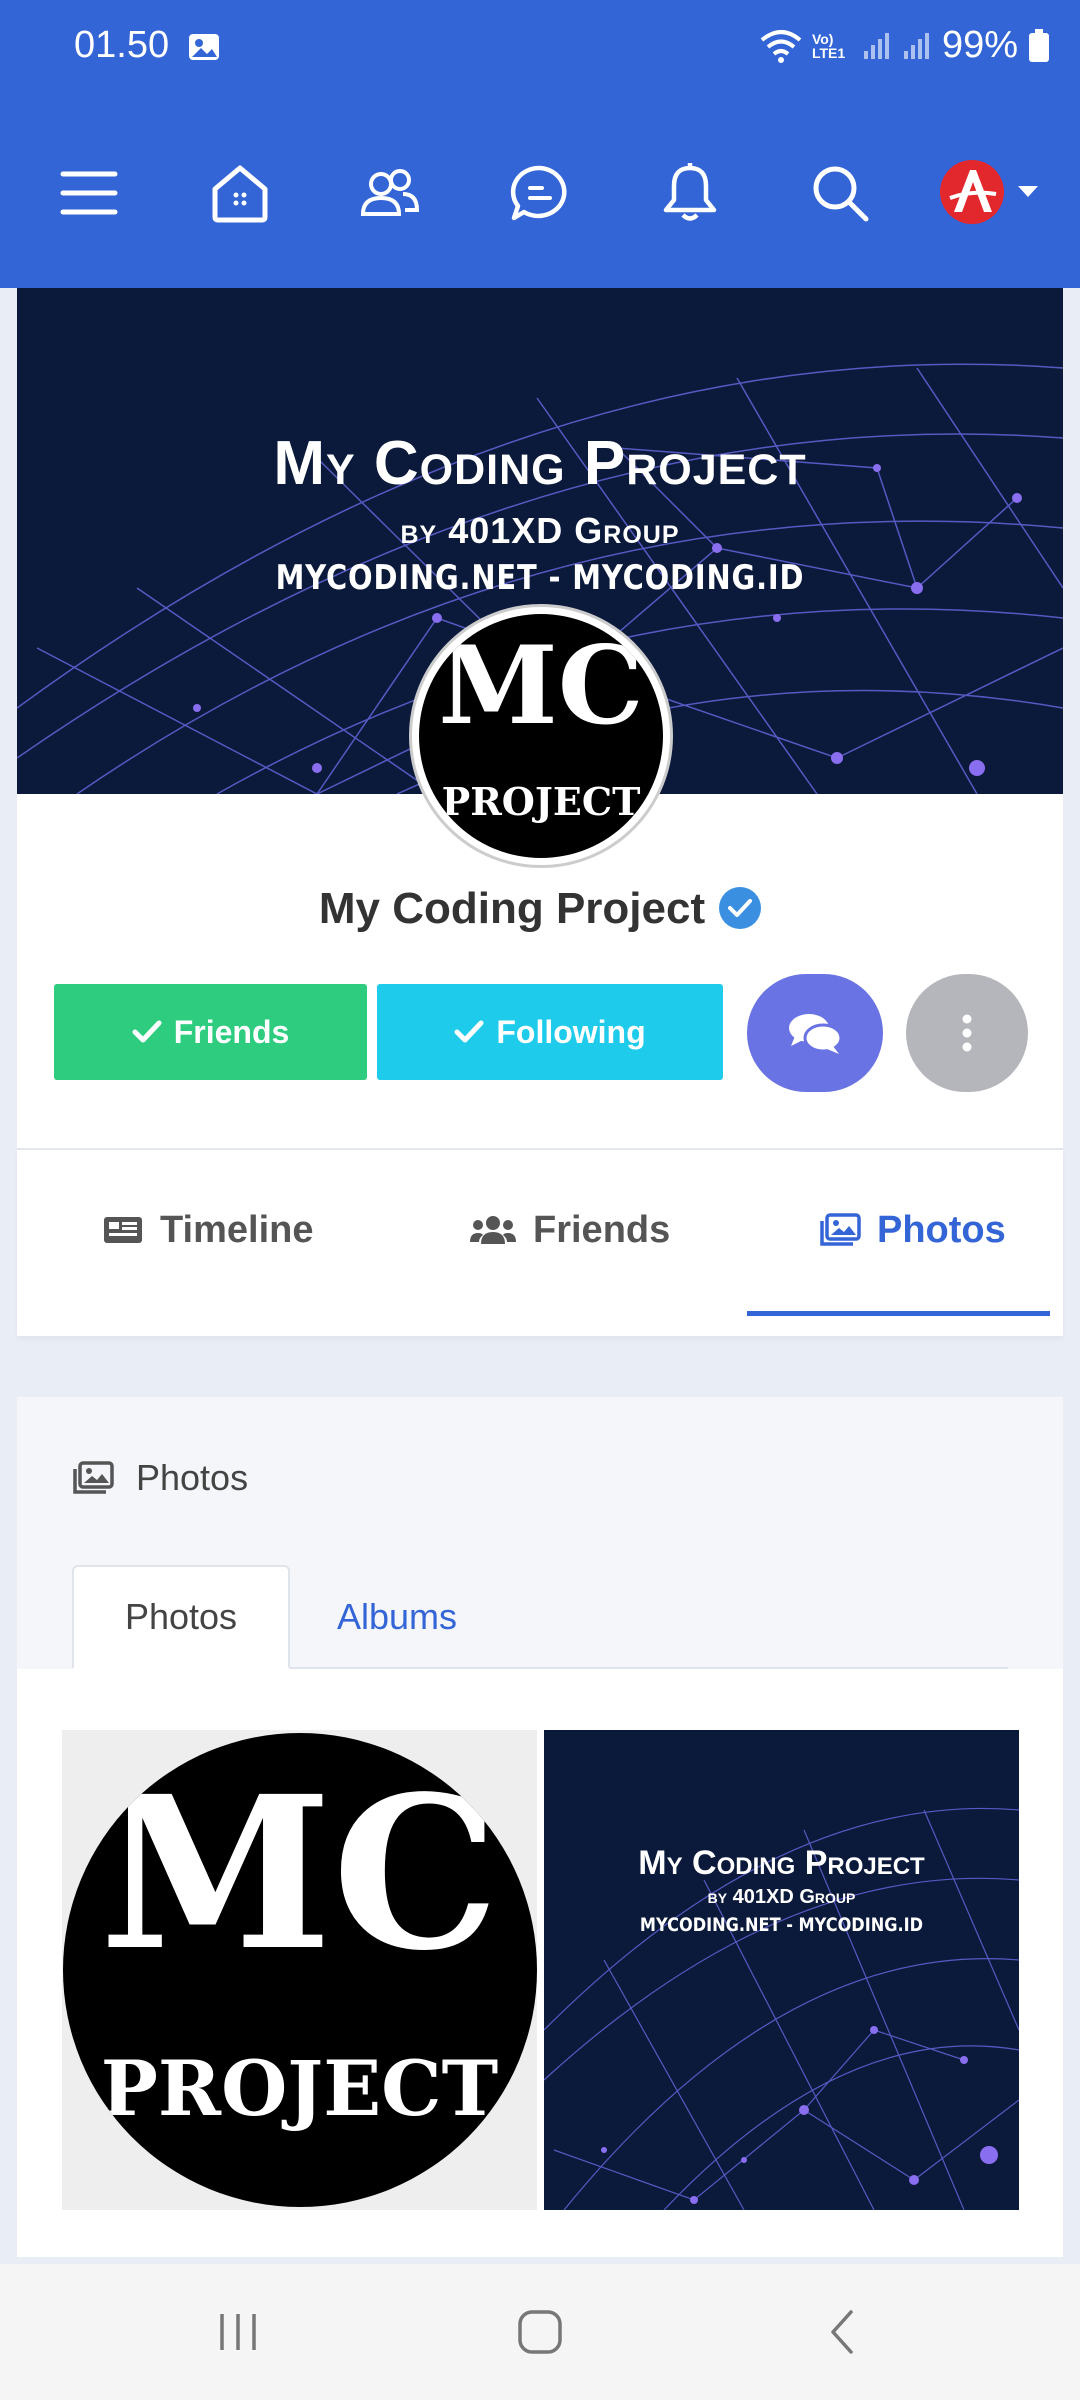  What do you see at coordinates (231, 1031) in the screenshot?
I see `friends-button-label: Friends` at bounding box center [231, 1031].